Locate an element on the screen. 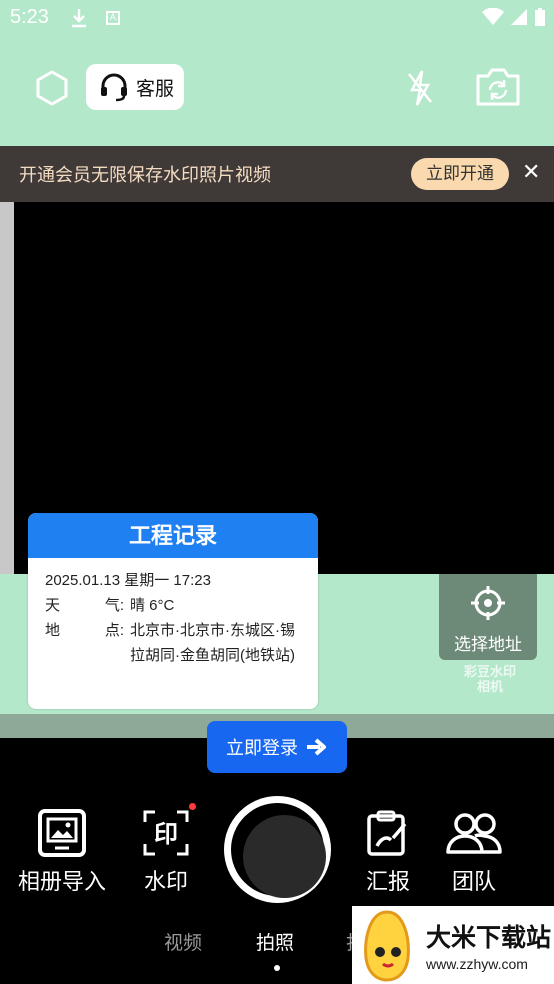  status-bar: 5:23 A is located at coordinates (277, 19).